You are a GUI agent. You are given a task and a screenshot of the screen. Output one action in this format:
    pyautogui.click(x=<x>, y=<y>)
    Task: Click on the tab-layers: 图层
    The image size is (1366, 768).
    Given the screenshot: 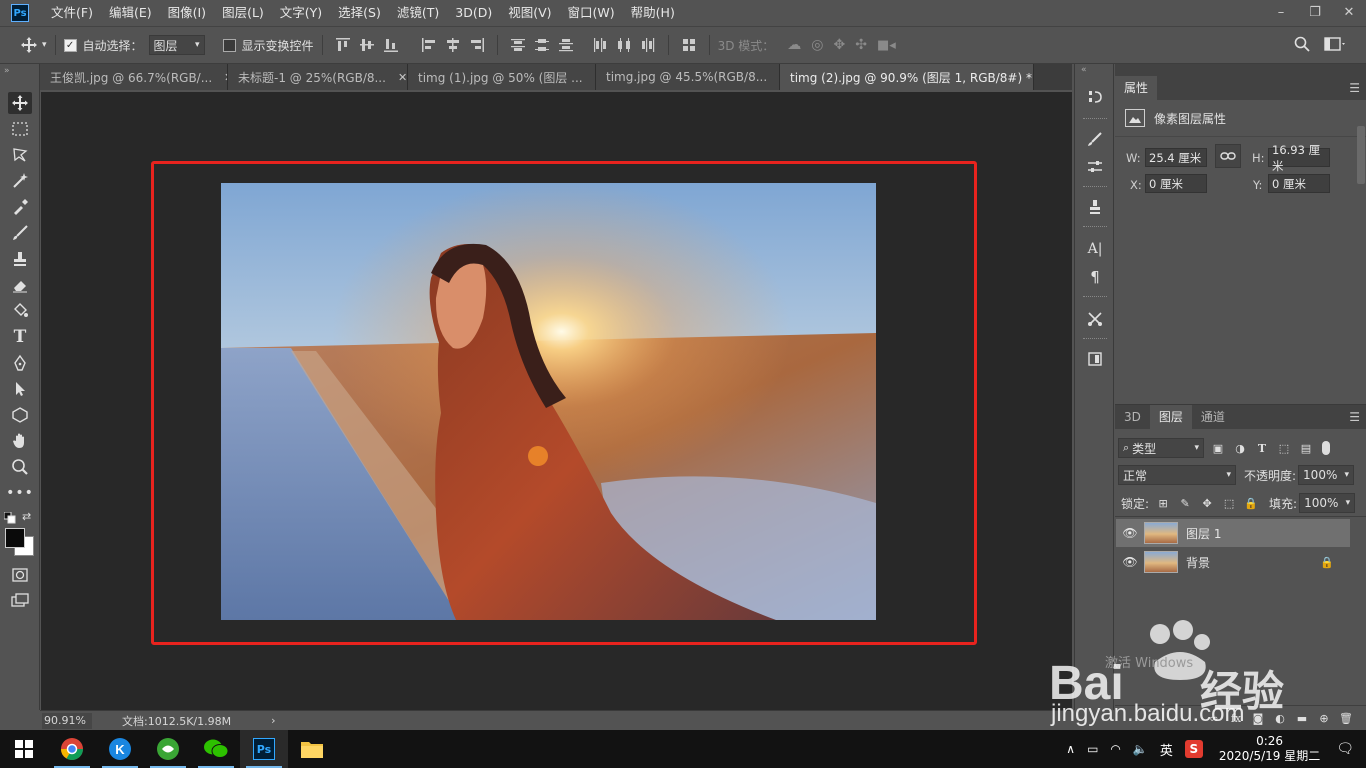 What is the action you would take?
    pyautogui.click(x=1170, y=417)
    